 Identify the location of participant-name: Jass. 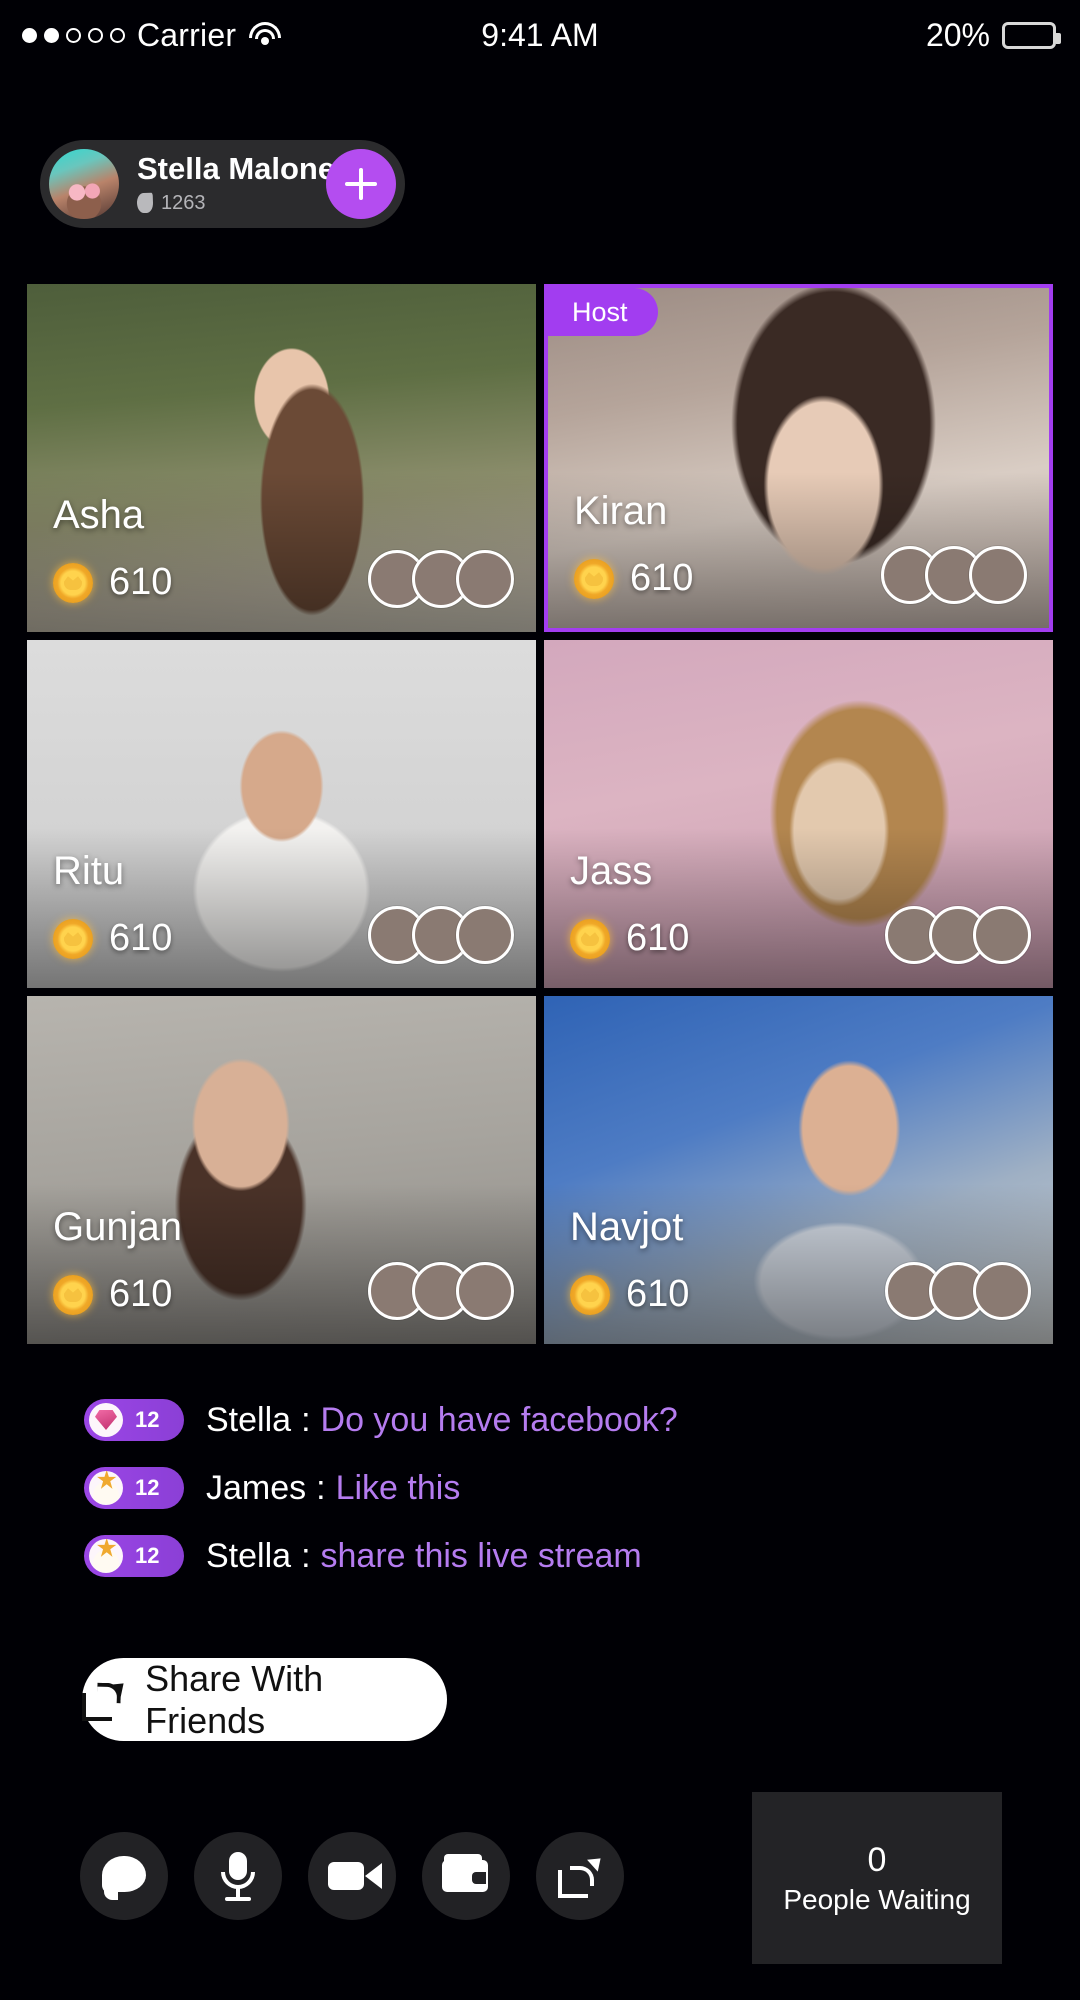
(611, 871).